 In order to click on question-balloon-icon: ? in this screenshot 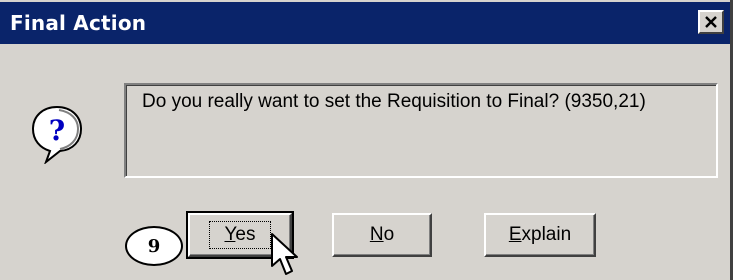, I will do `click(57, 134)`.